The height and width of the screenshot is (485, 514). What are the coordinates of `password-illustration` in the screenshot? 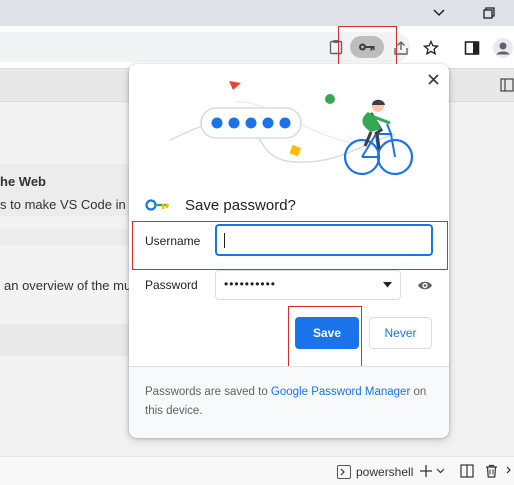 It's located at (291, 128).